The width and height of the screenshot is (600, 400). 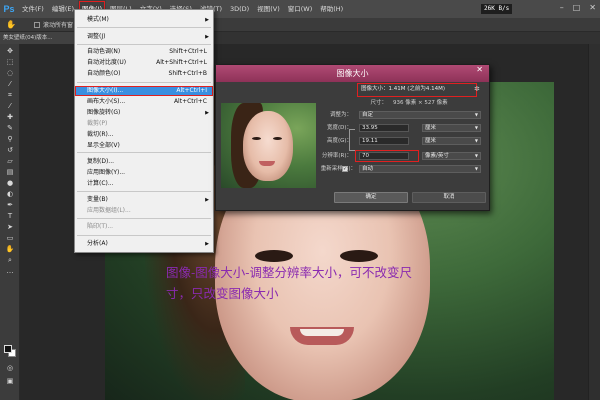 What do you see at coordinates (371, 197) in the screenshot?
I see `ok-button: 确定` at bounding box center [371, 197].